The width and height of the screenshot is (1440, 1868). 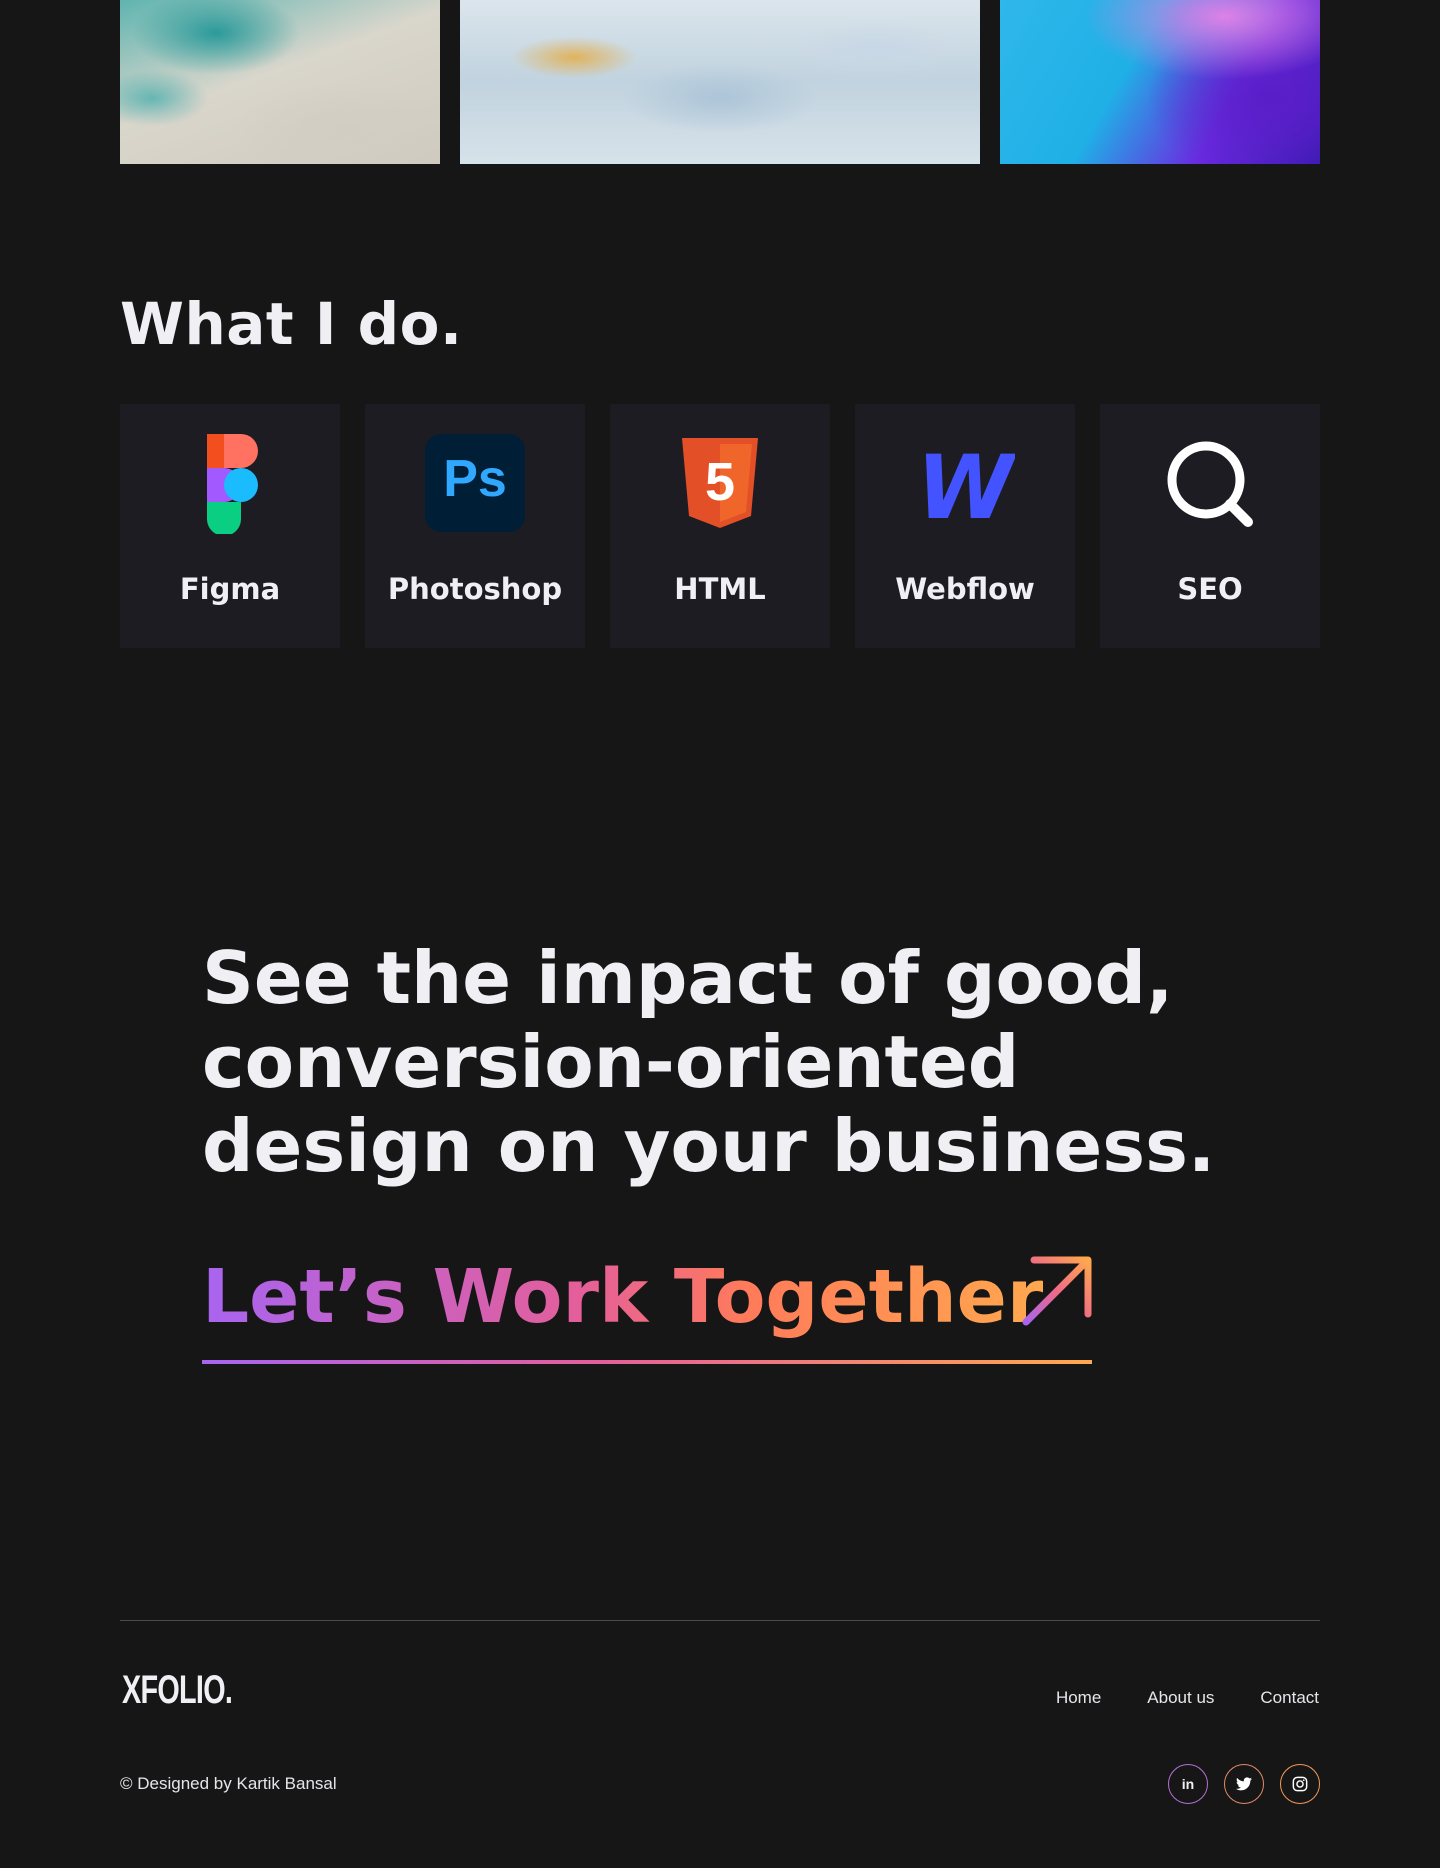 I want to click on skill-card-webflow: W Webflow, so click(x=965, y=526).